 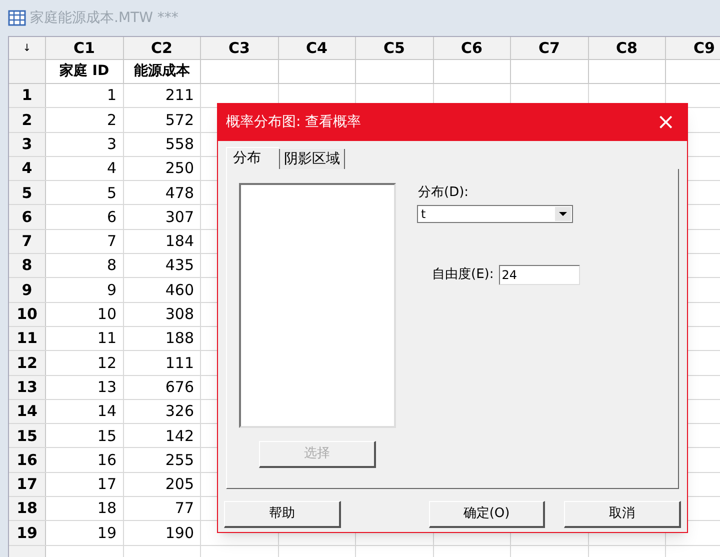 What do you see at coordinates (27, 508) in the screenshot?
I see `row-number: 18` at bounding box center [27, 508].